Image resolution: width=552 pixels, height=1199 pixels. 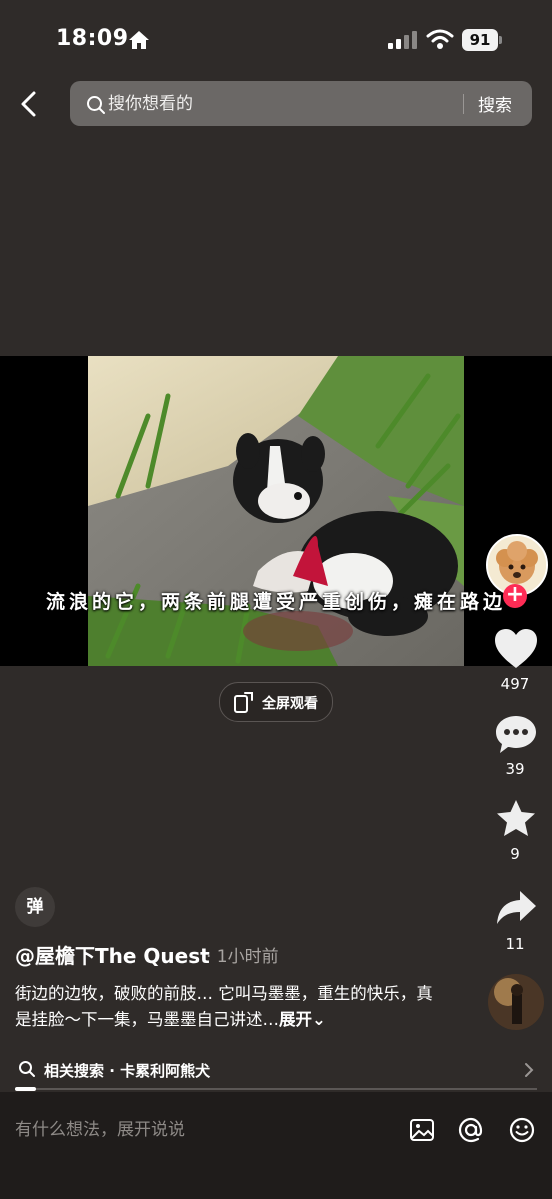 I want to click on favorite-count: 9, so click(x=515, y=854).